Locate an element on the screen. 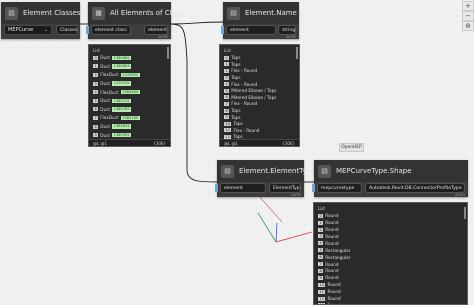  list-item: 8 Taps is located at coordinates (232, 111).